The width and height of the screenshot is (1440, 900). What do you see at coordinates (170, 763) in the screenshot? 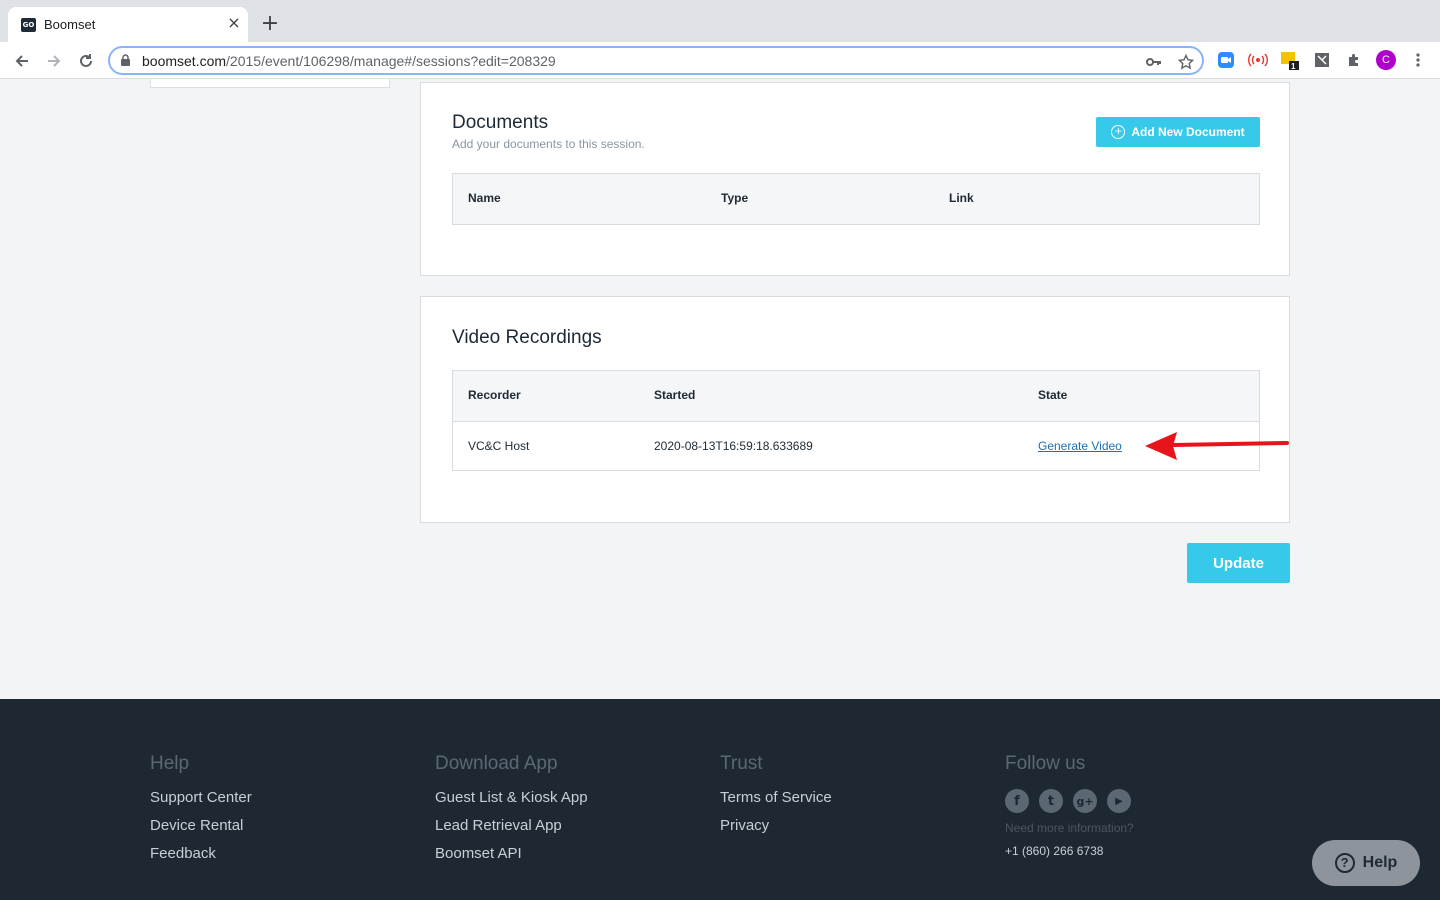
I see `footer-heading-help: Help` at bounding box center [170, 763].